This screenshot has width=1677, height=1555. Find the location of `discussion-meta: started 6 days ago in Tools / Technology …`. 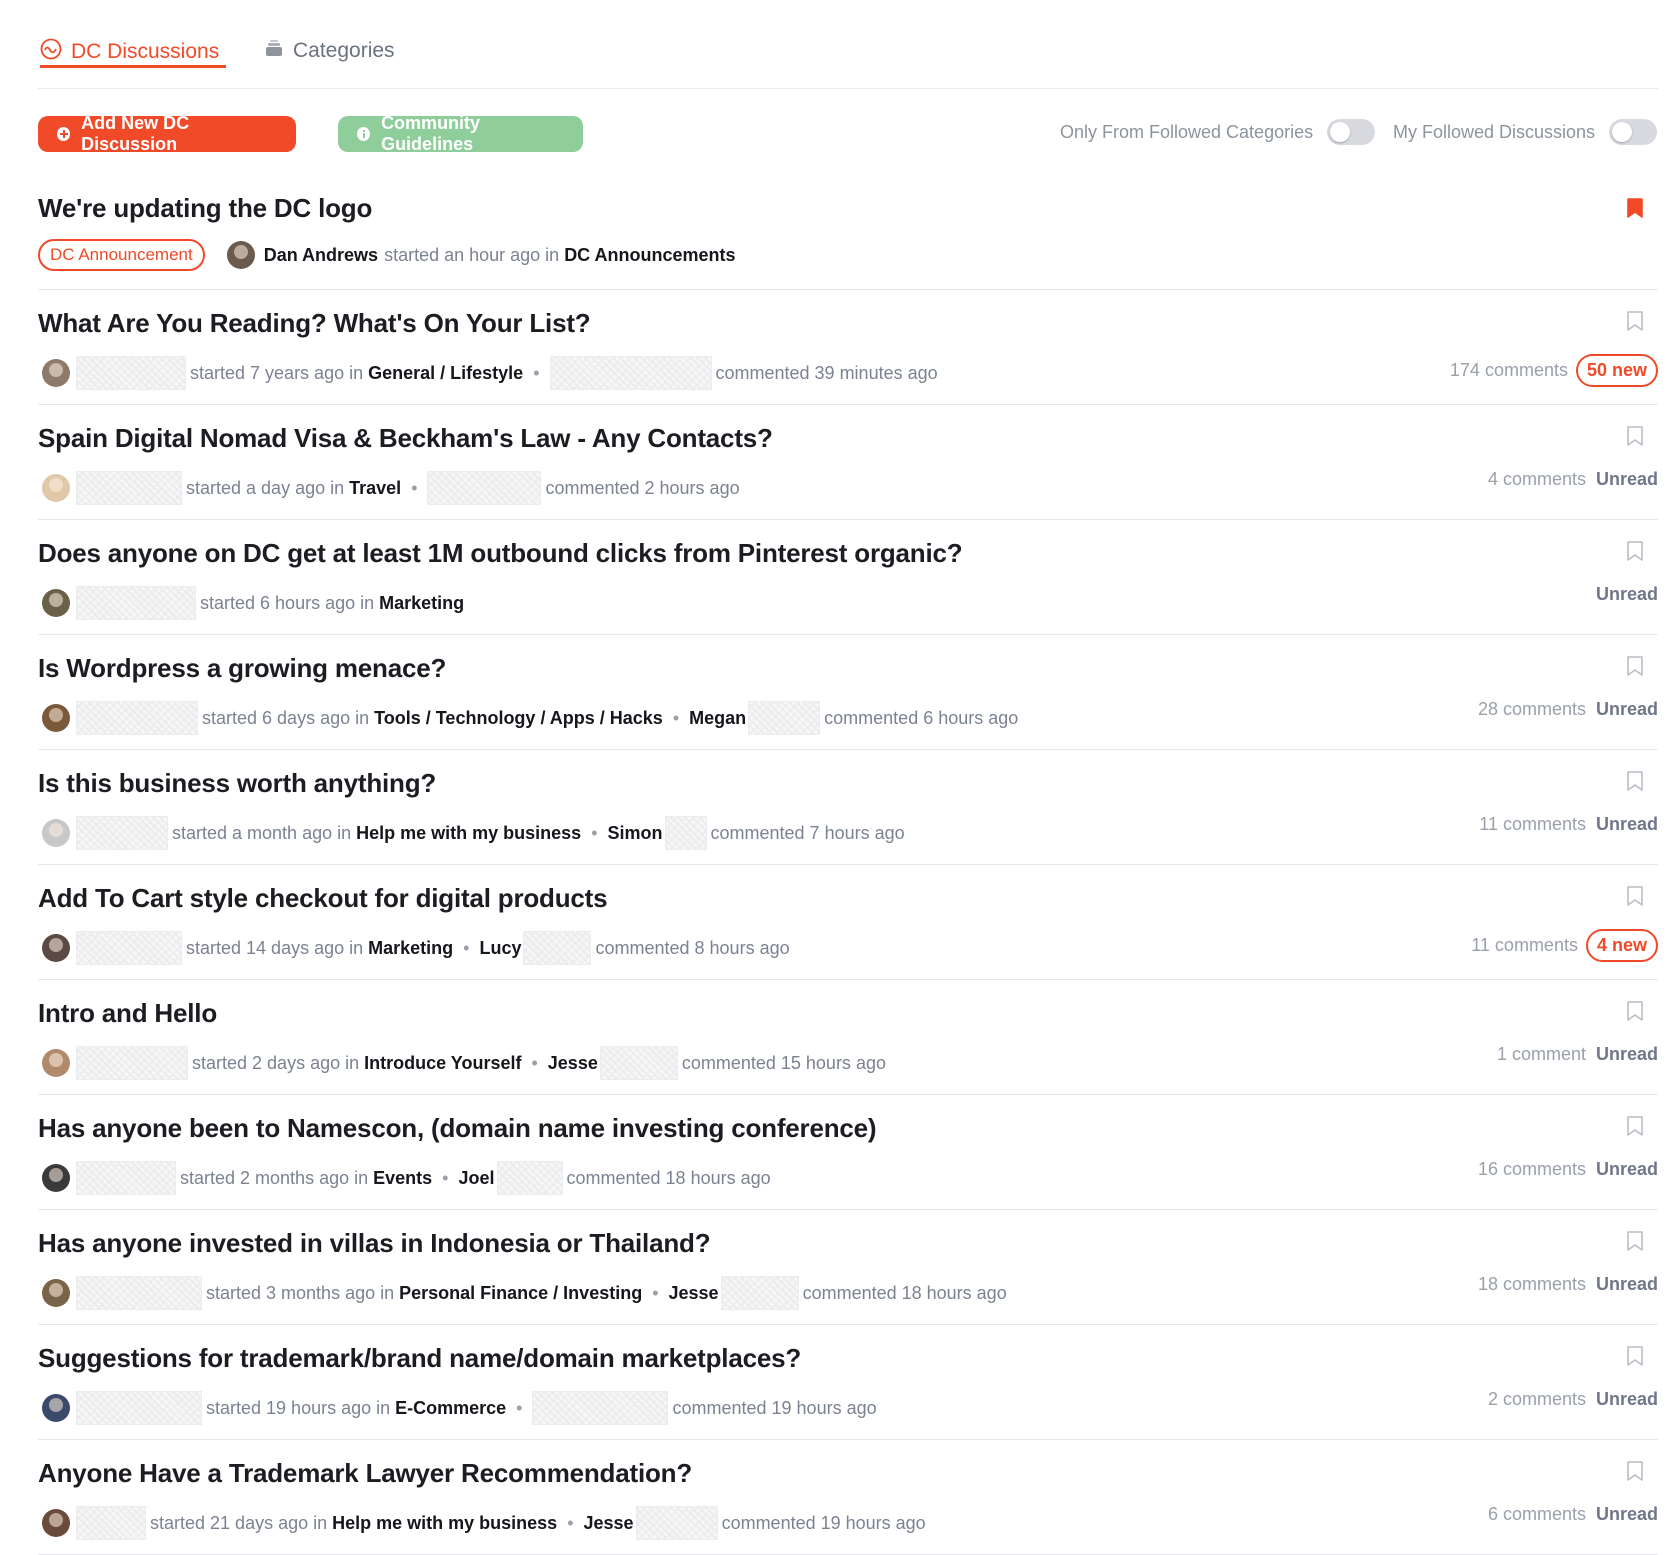

discussion-meta: started 6 days ago in Tools / Technology … is located at coordinates (528, 718).